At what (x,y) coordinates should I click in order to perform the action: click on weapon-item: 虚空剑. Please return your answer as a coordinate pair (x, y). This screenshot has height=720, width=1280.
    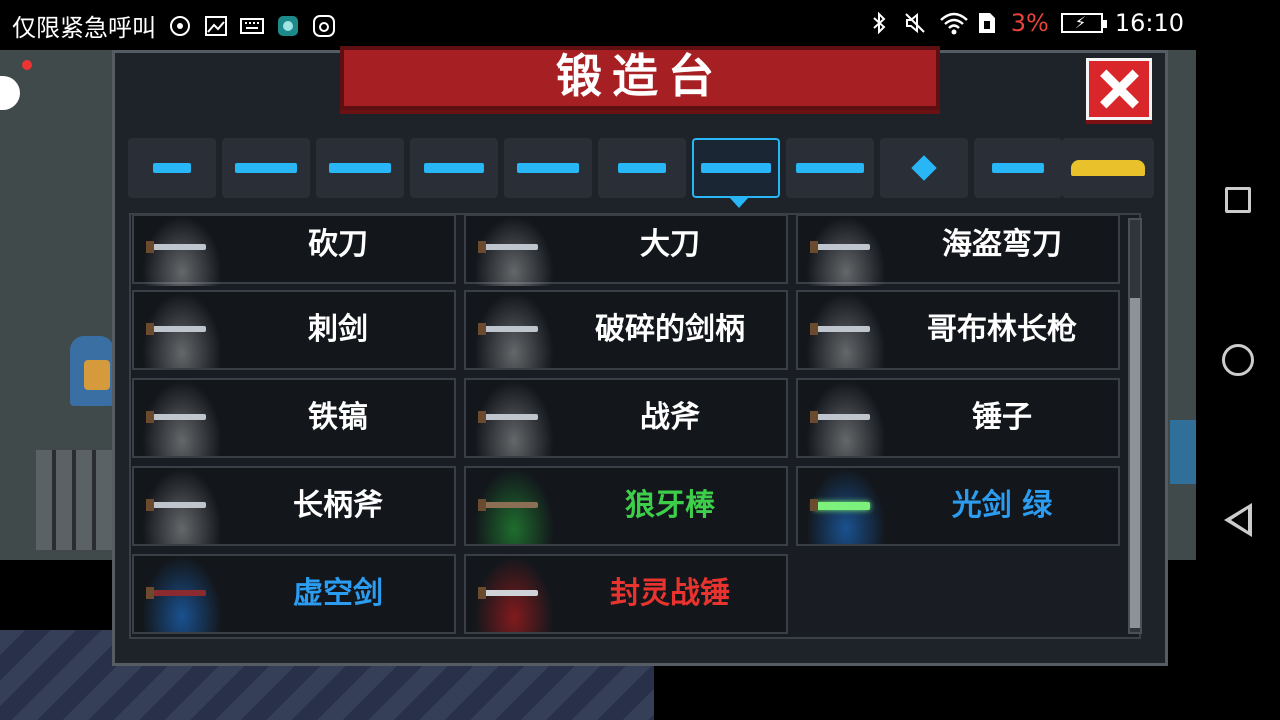
    Looking at the image, I should click on (294, 594).